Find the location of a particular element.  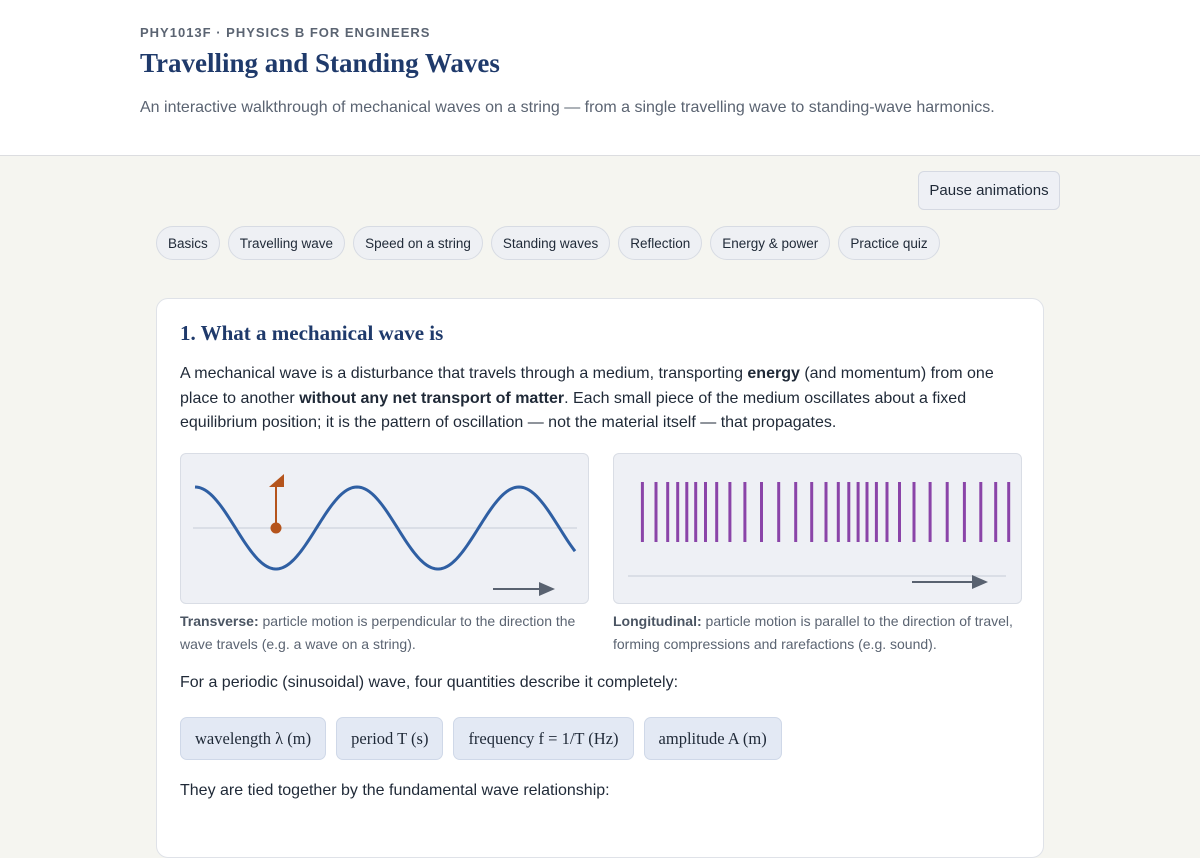

tab-travelling-wave: Travelling wave is located at coordinates (286, 243).